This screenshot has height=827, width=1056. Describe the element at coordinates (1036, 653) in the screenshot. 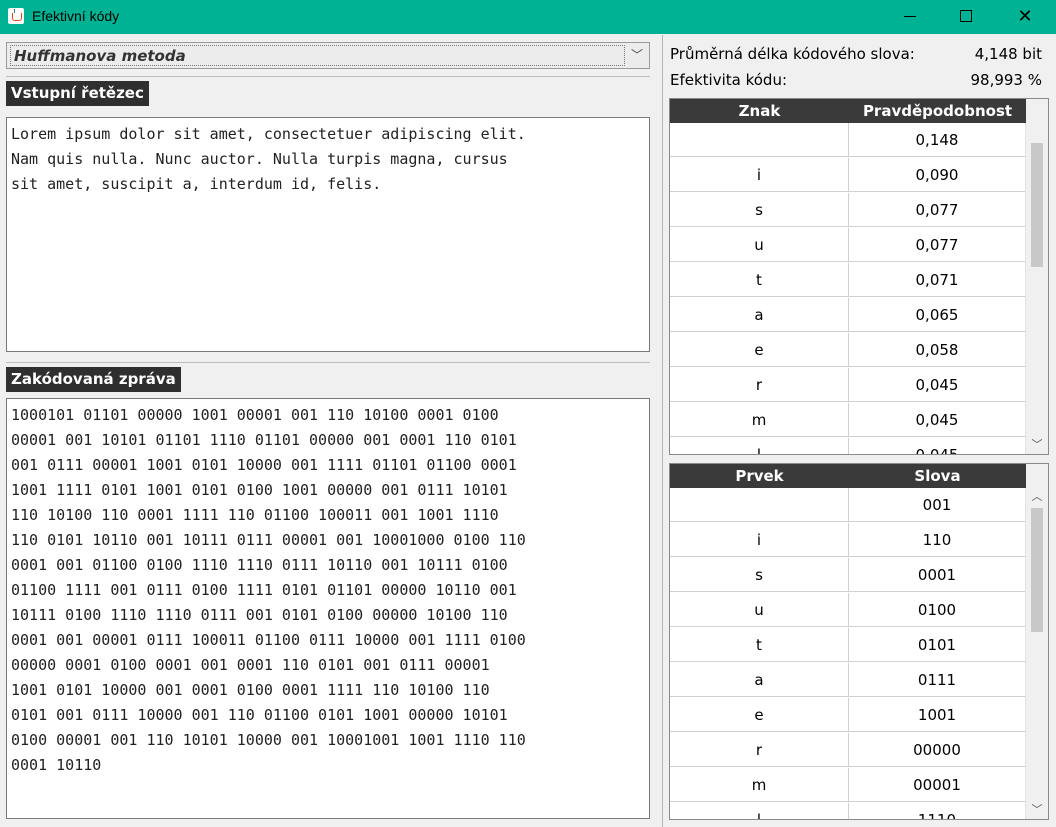

I see `vertical-scrollbar: ︿ ﹀` at that location.